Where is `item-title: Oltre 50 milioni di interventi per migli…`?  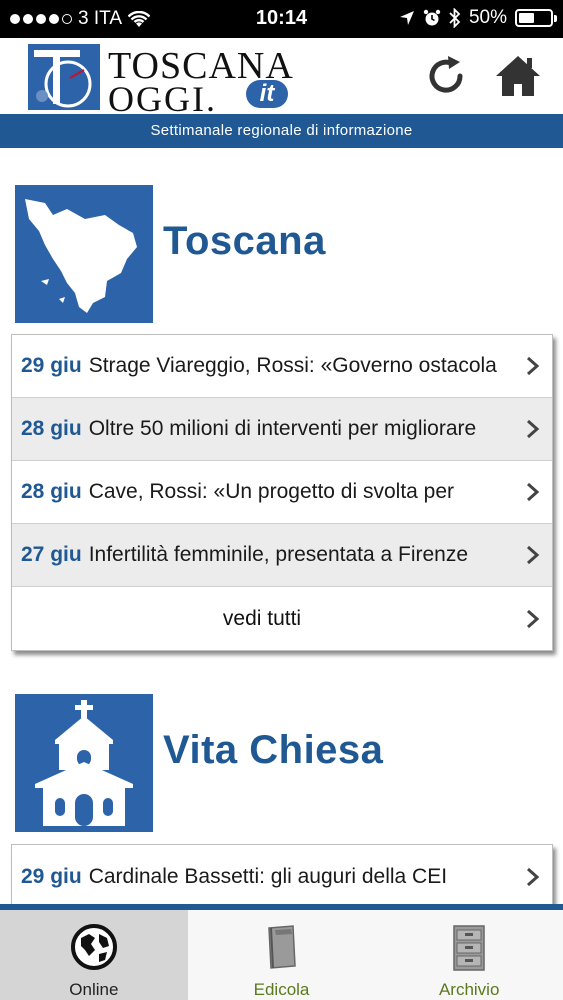 item-title: Oltre 50 milioni di interventi per migli… is located at coordinates (282, 428).